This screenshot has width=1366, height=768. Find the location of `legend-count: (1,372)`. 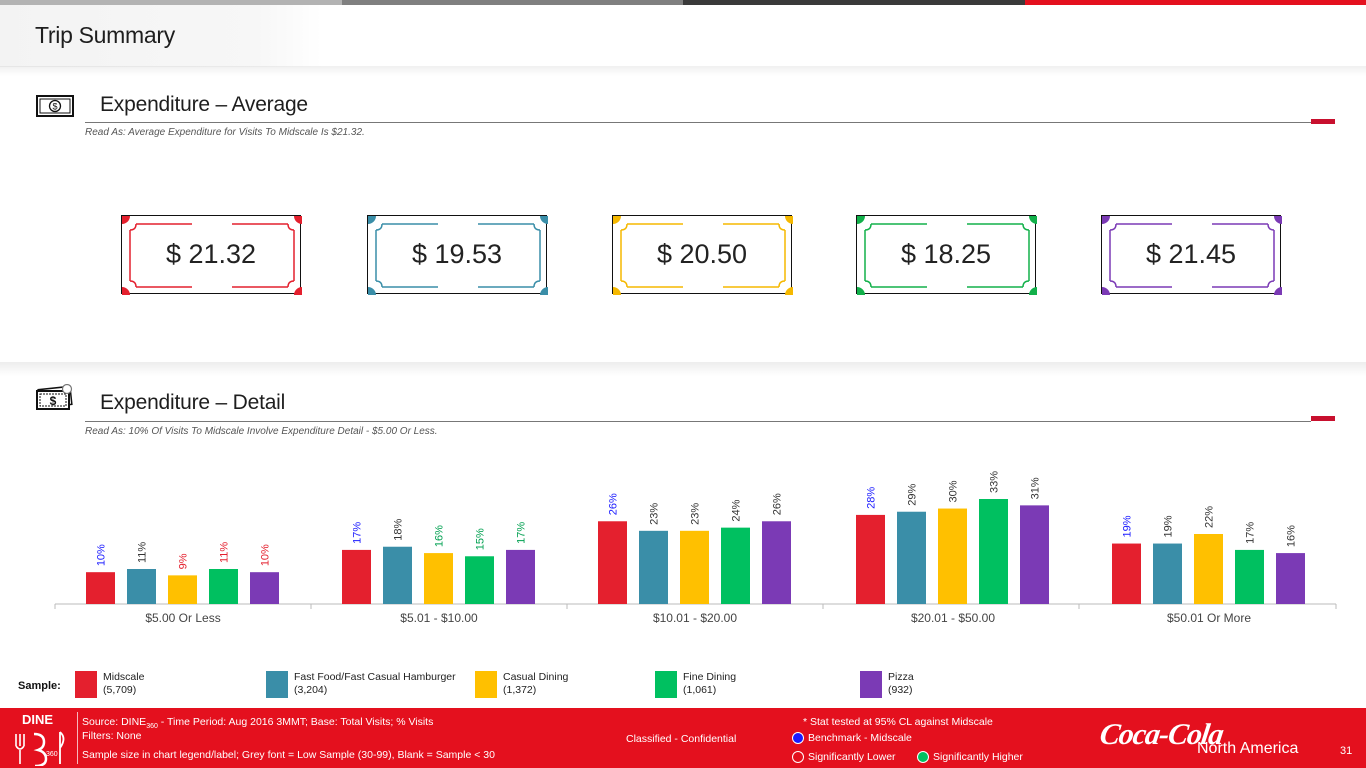

legend-count: (1,372) is located at coordinates (520, 690).